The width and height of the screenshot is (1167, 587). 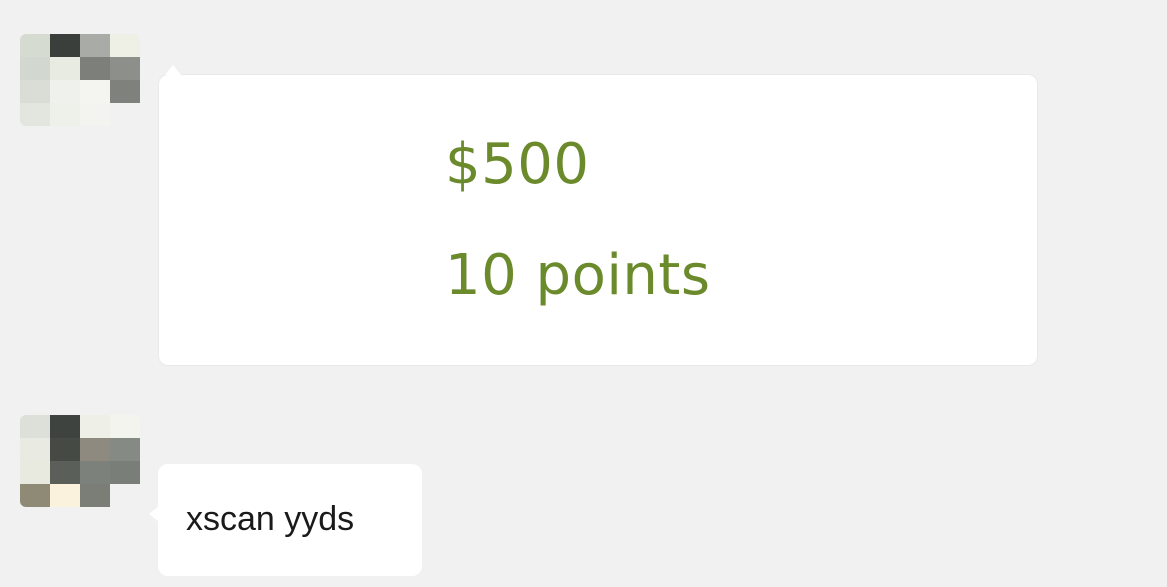 I want to click on reward-points: 10 points, so click(x=578, y=275).